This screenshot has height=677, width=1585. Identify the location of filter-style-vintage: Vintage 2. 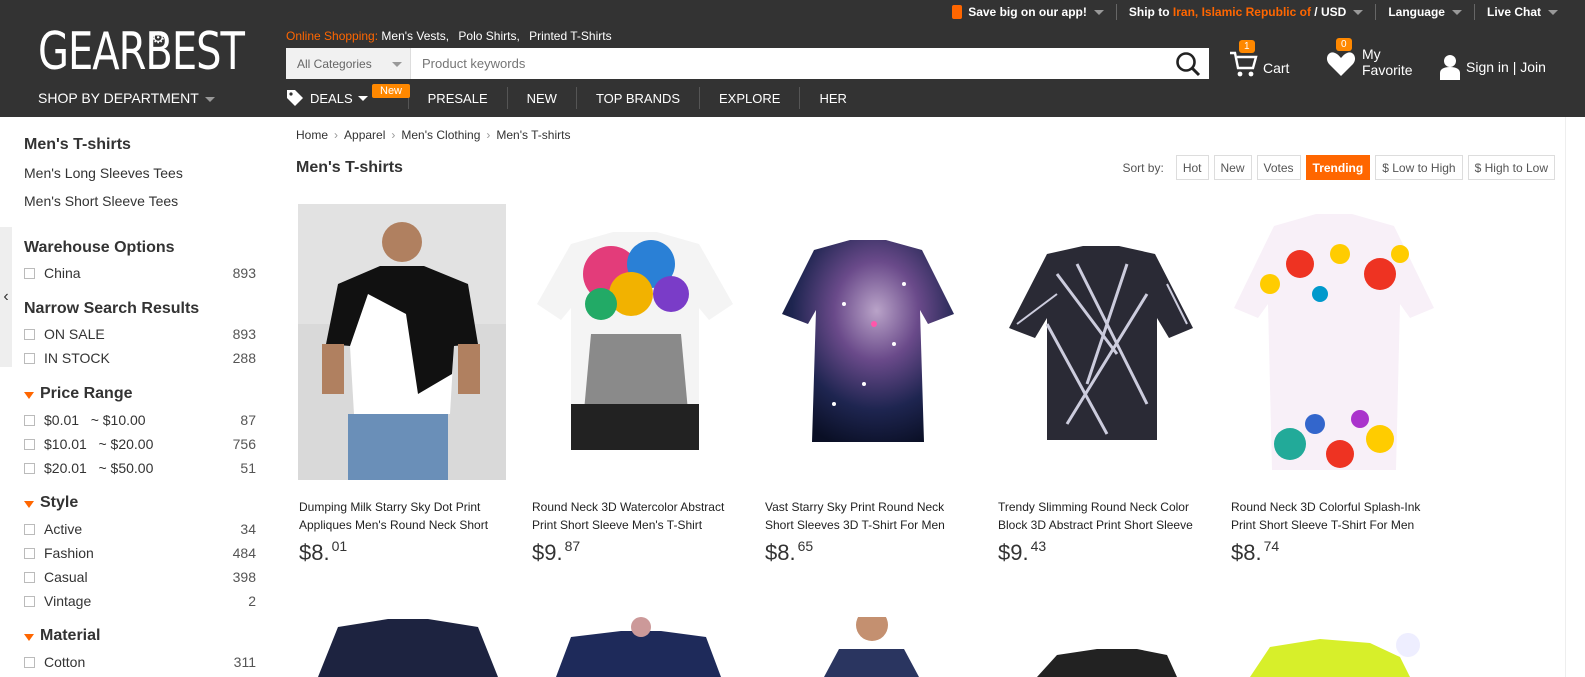
(140, 601).